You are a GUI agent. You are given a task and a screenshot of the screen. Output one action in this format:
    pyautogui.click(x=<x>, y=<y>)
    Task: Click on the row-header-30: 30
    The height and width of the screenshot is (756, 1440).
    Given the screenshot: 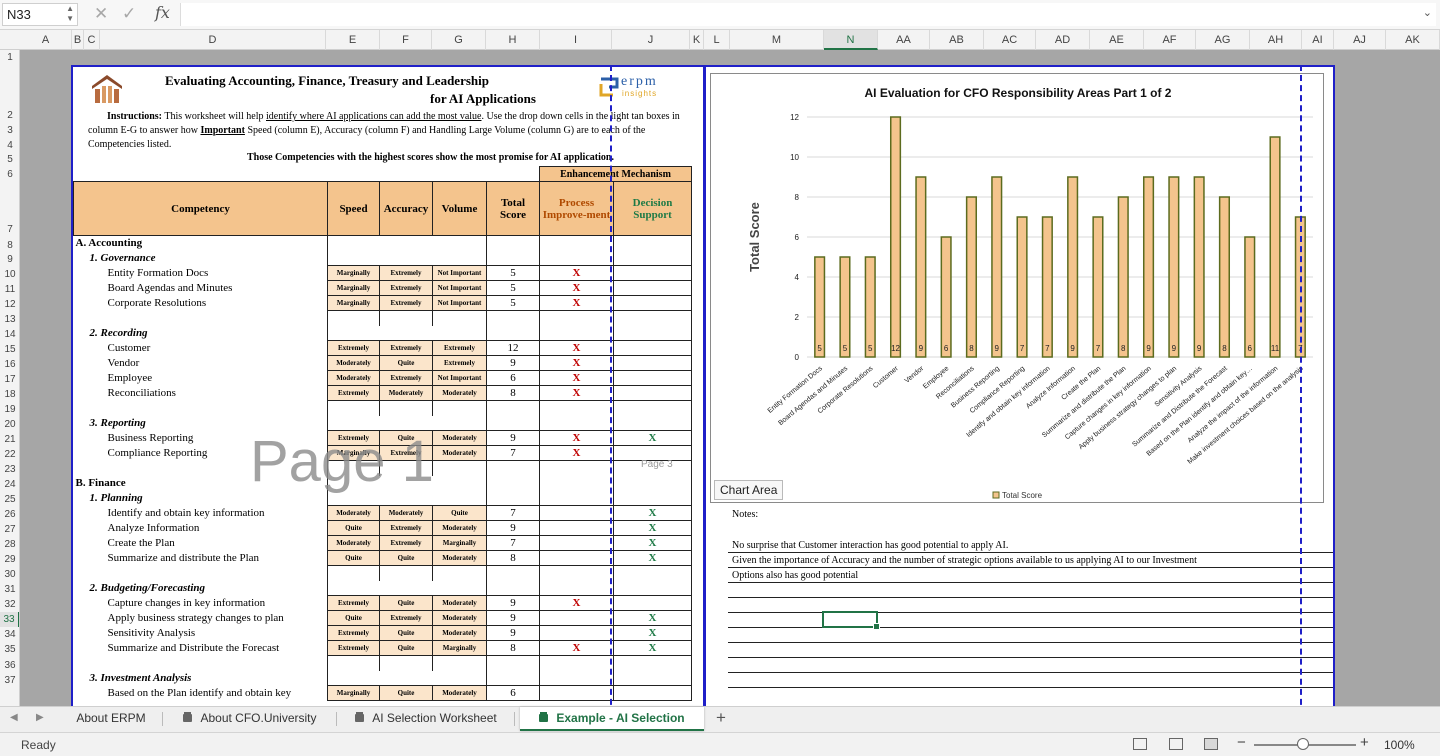 What is the action you would take?
    pyautogui.click(x=9, y=574)
    